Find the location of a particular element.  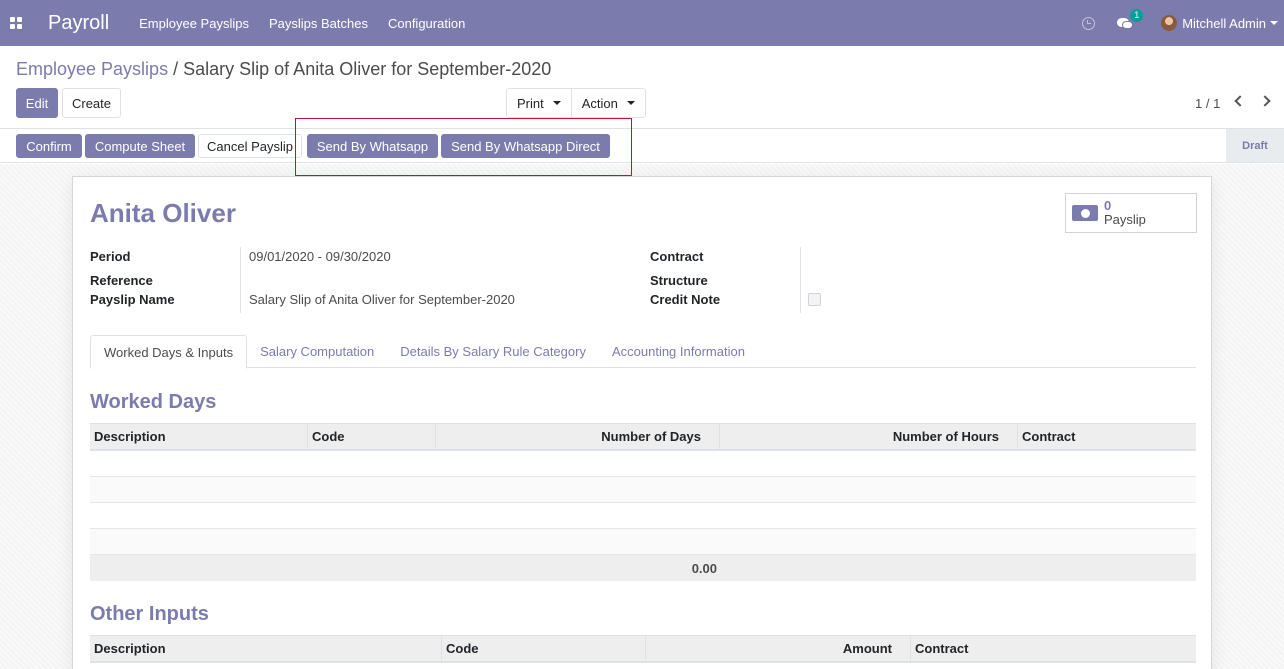

user-menu: Mitchell Admin is located at coordinates (1224, 23).